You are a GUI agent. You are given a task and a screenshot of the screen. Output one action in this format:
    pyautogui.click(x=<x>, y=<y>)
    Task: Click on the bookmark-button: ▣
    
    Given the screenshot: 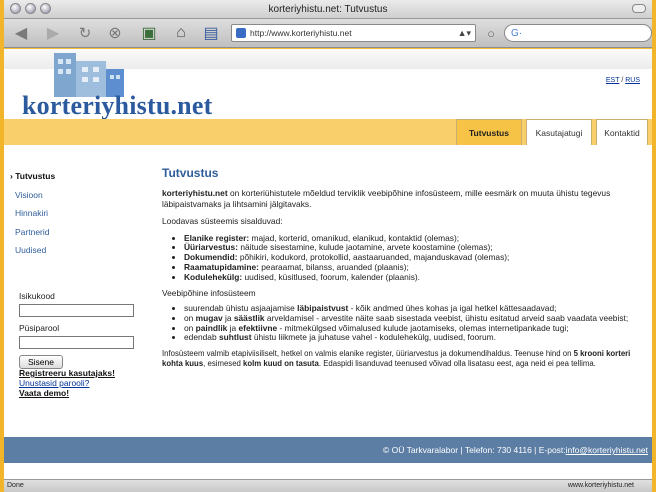 What is the action you would take?
    pyautogui.click(x=149, y=33)
    